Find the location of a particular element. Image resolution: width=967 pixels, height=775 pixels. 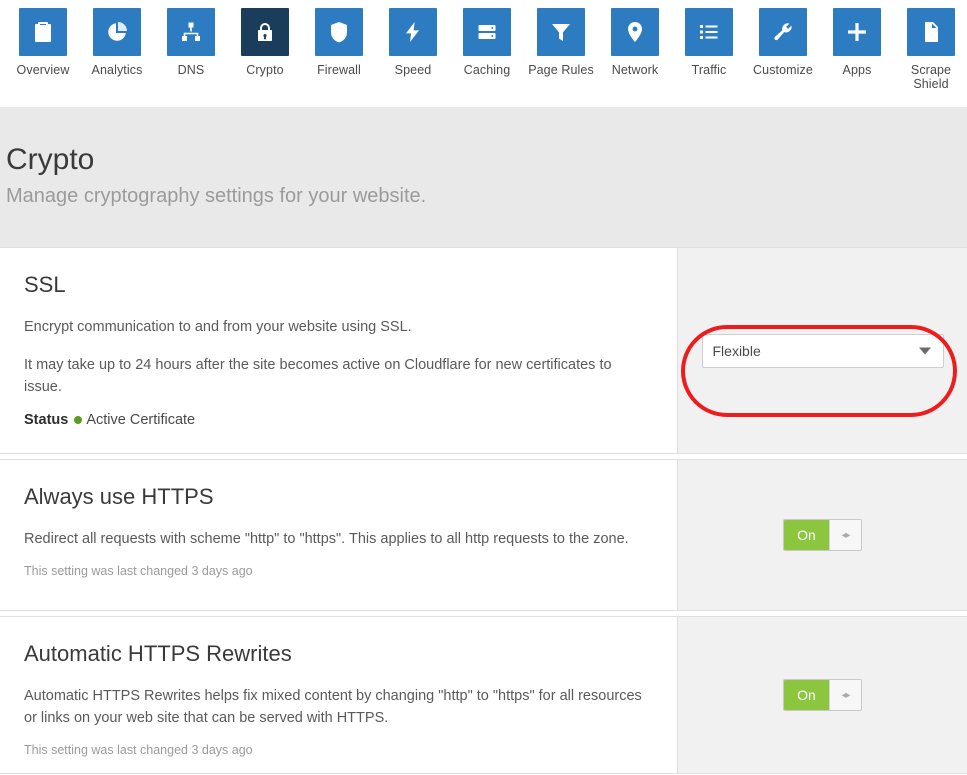

list-icon is located at coordinates (709, 32).